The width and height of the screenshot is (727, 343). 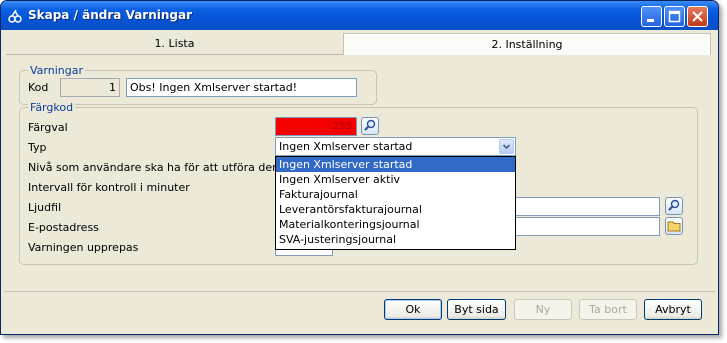 I want to click on ta-bort-button: Ta bort, so click(x=608, y=309).